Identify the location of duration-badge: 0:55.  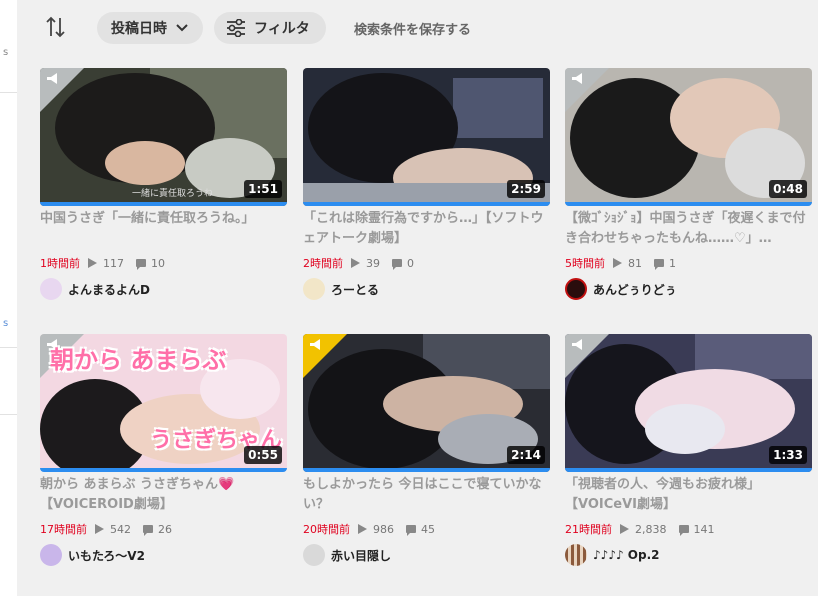
(263, 455).